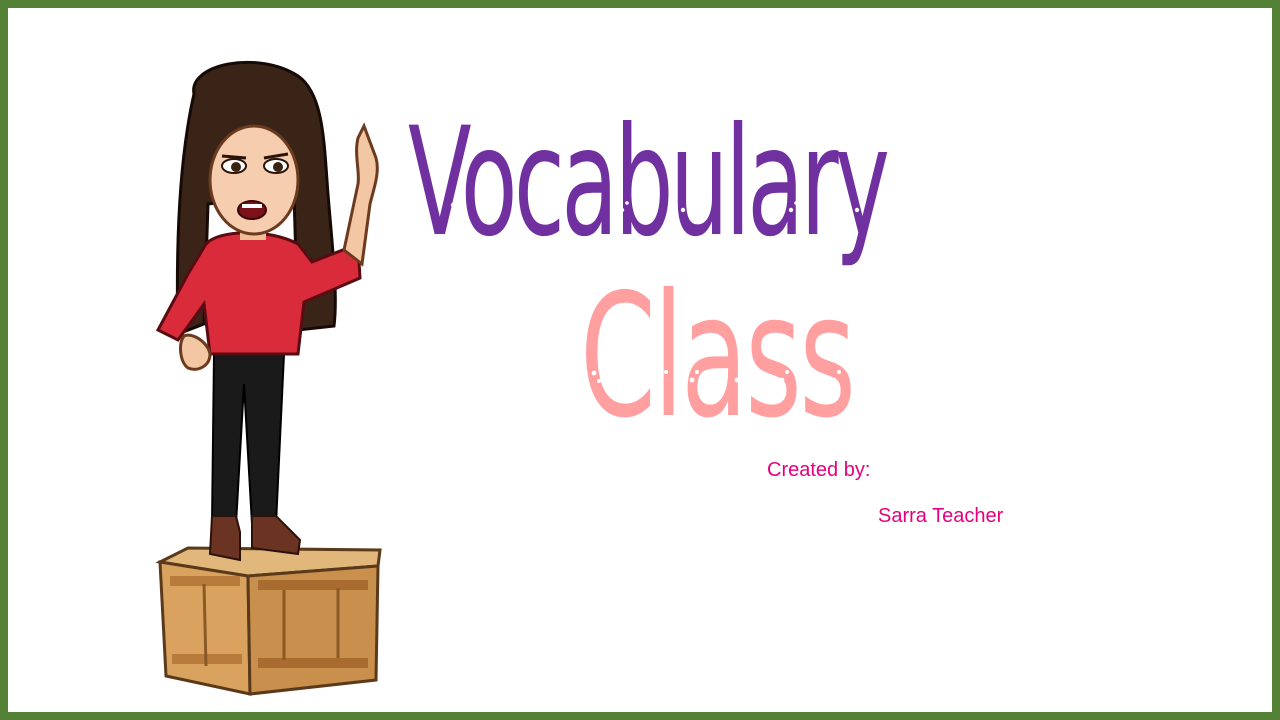 The height and width of the screenshot is (720, 1280). What do you see at coordinates (195, 352) in the screenshot?
I see `hip-hand` at bounding box center [195, 352].